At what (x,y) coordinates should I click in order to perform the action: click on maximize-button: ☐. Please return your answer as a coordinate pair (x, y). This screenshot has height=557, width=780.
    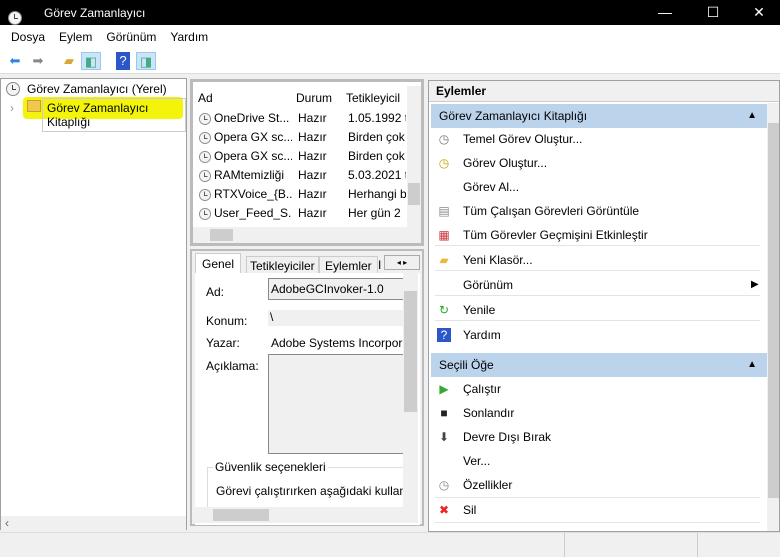
    Looking at the image, I should click on (713, 12).